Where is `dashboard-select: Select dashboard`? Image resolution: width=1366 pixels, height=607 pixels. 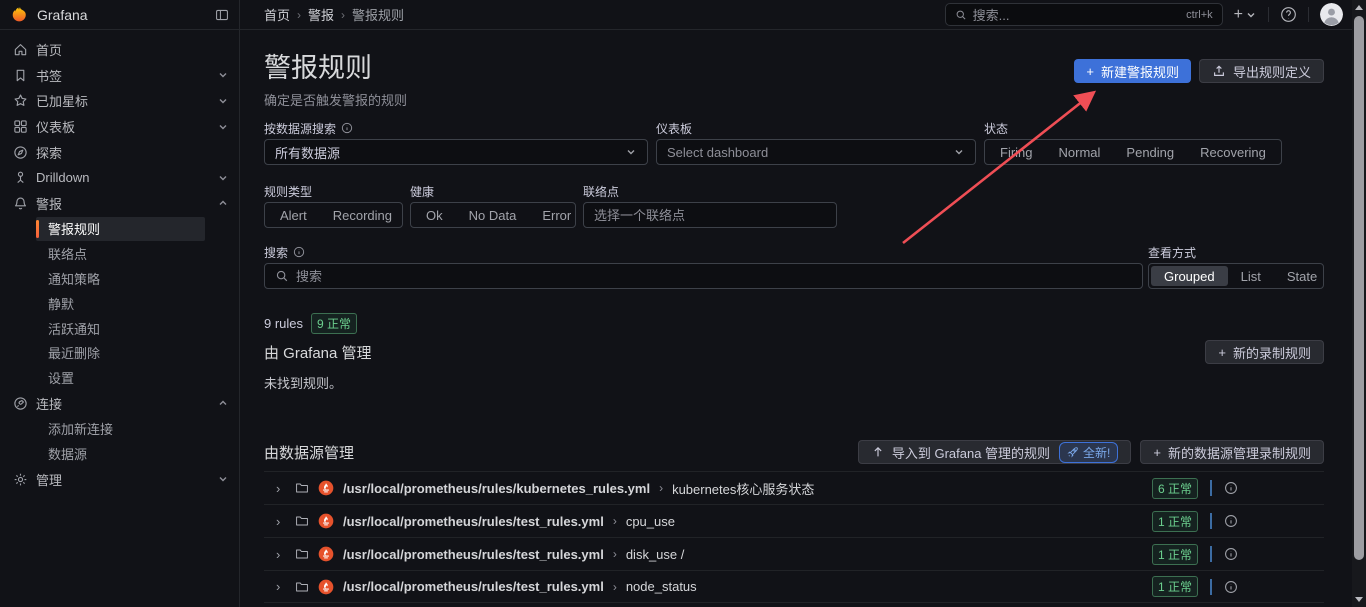
dashboard-select: Select dashboard is located at coordinates (816, 152).